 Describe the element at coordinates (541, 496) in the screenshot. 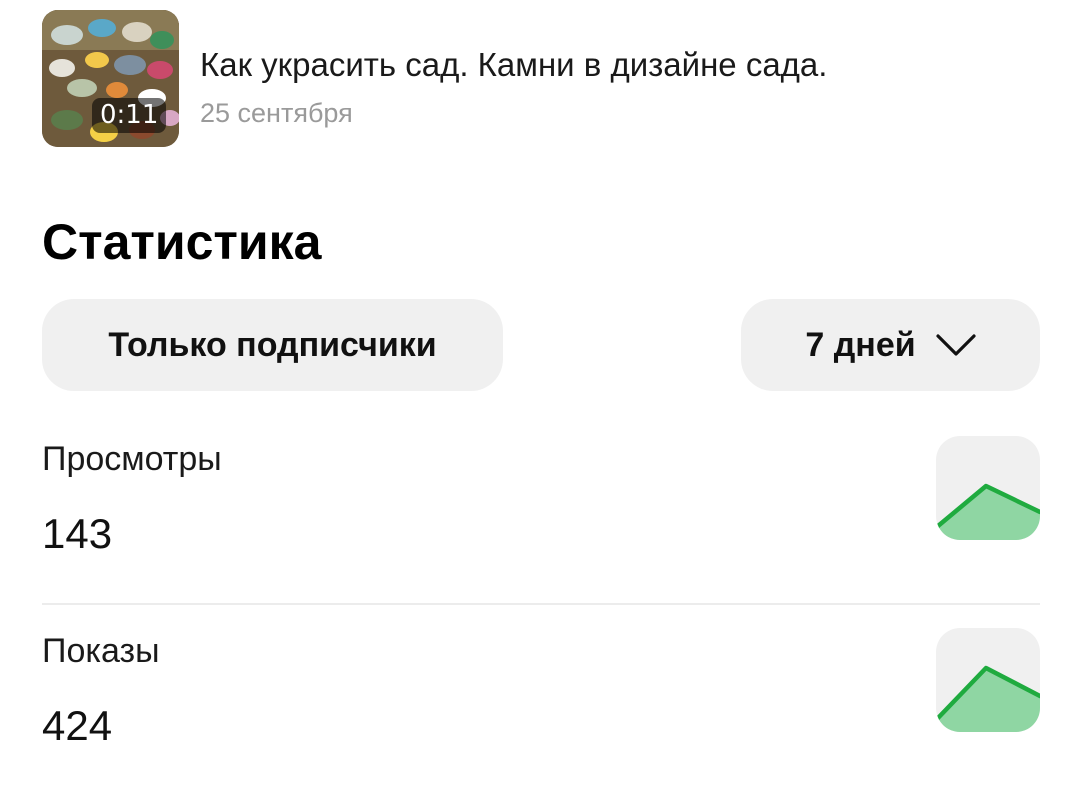

I see `views-metric-row: Просмотры 143` at that location.